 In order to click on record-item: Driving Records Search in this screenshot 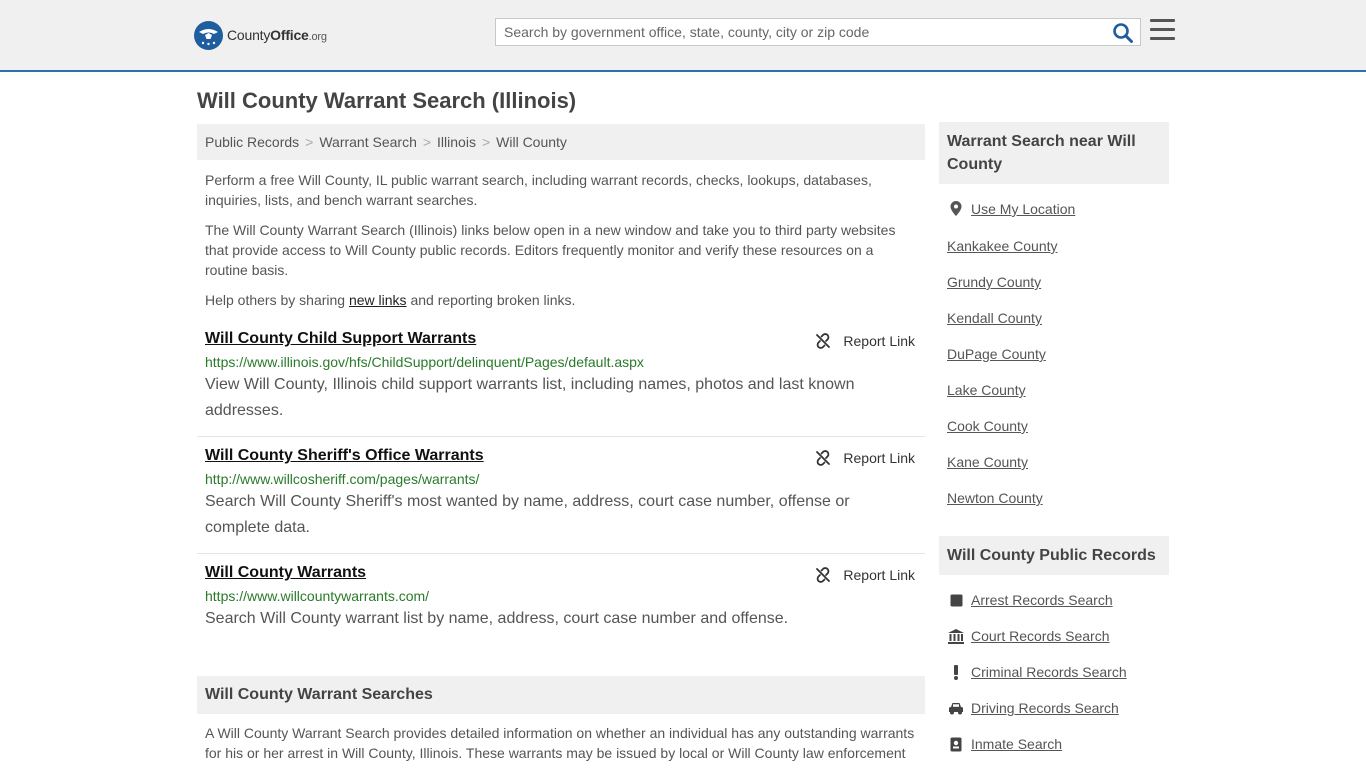, I will do `click(1033, 708)`.